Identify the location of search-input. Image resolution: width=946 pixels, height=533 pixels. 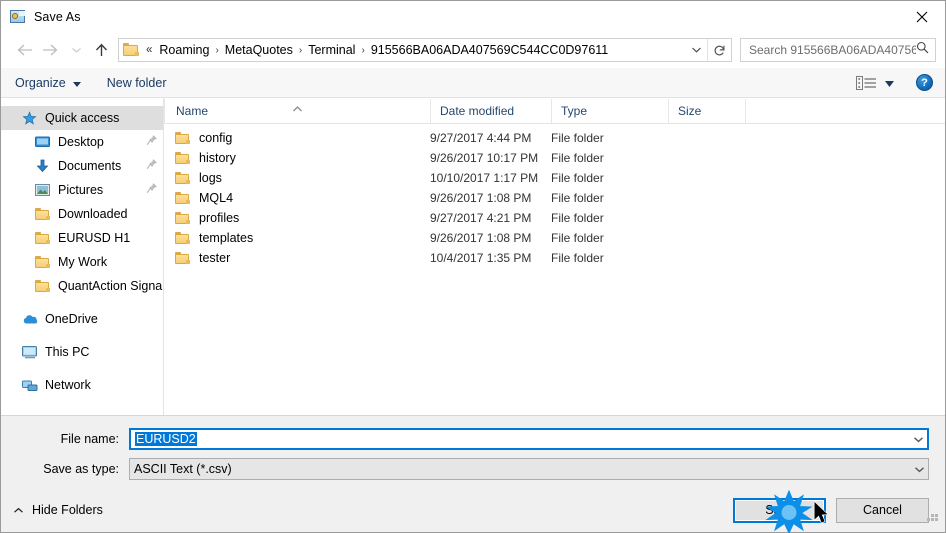
(832, 50).